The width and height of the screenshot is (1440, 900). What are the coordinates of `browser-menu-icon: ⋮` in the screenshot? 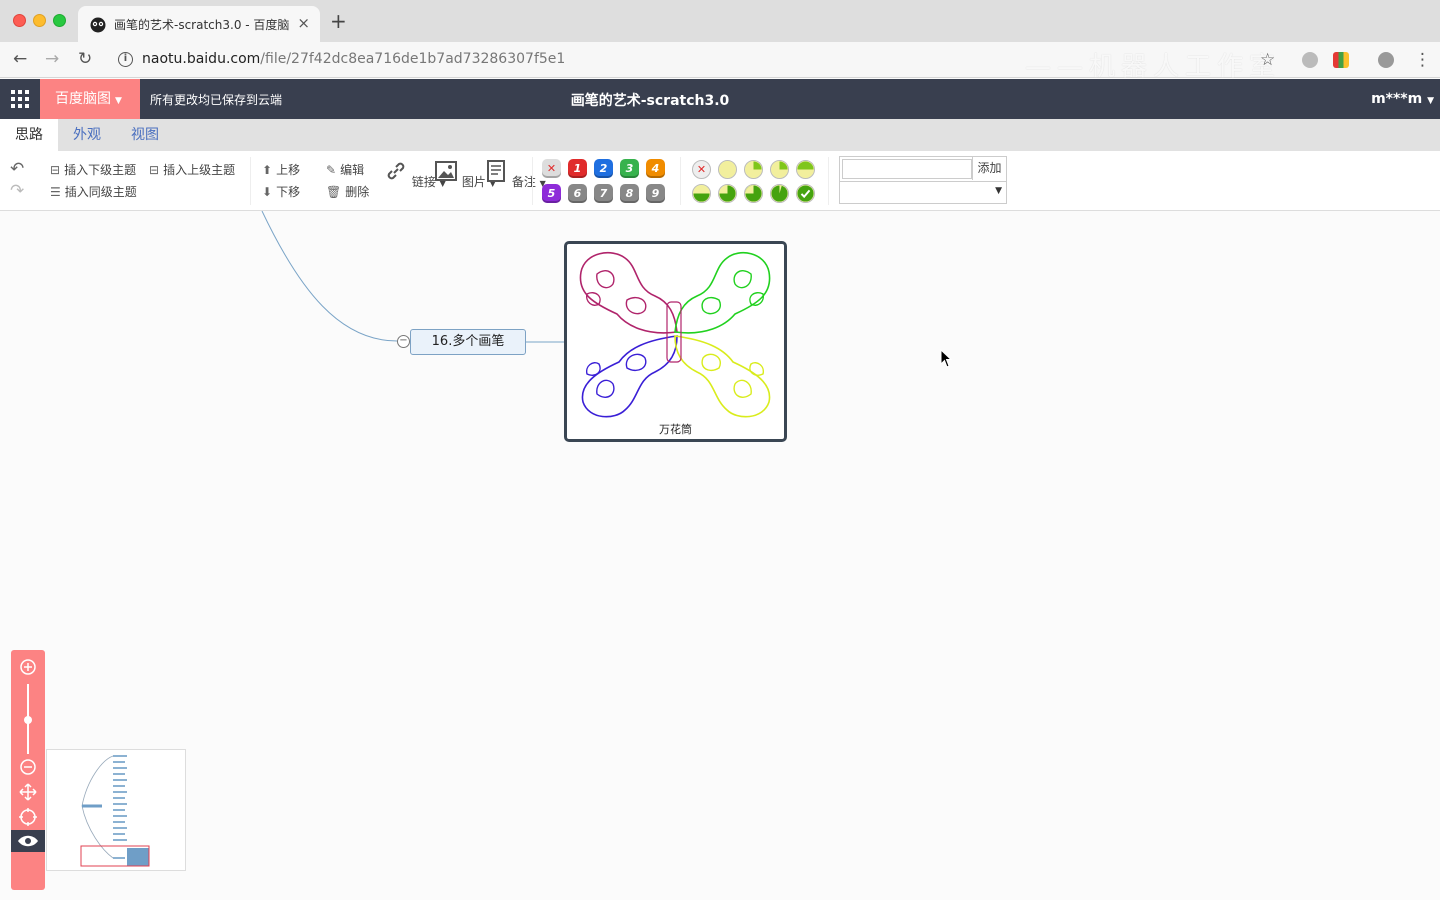 It's located at (1422, 60).